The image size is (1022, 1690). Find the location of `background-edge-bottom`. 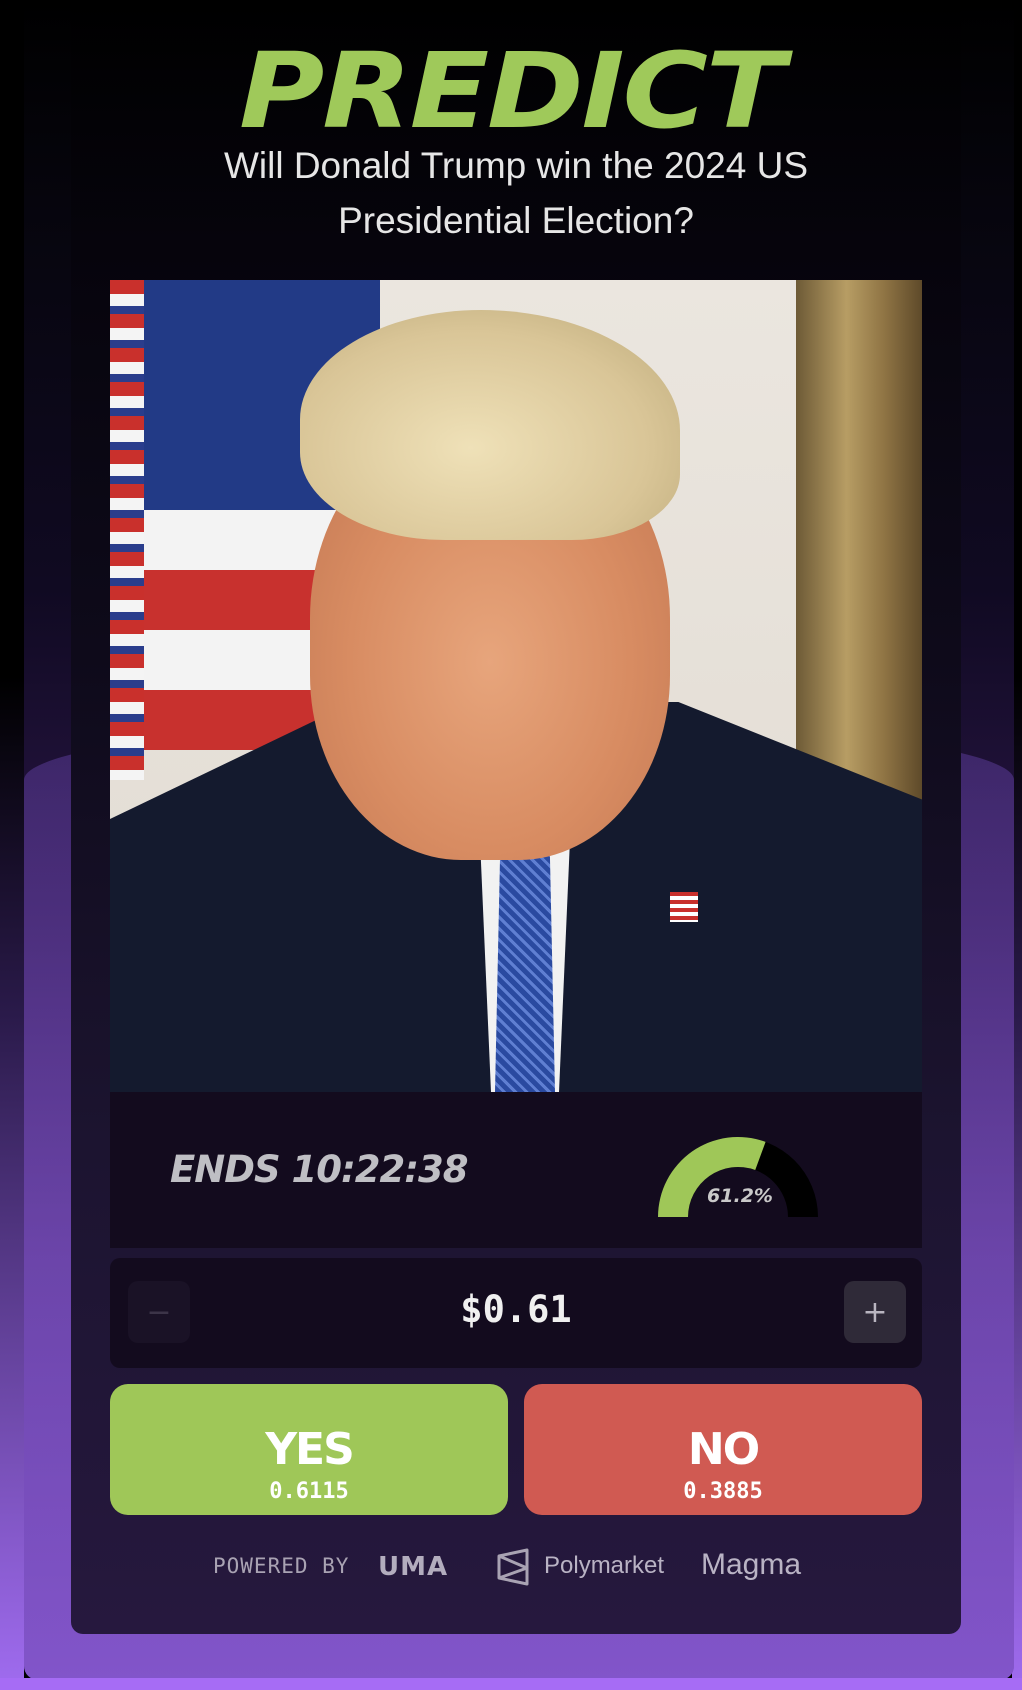

background-edge-bottom is located at coordinates (511, 1684).